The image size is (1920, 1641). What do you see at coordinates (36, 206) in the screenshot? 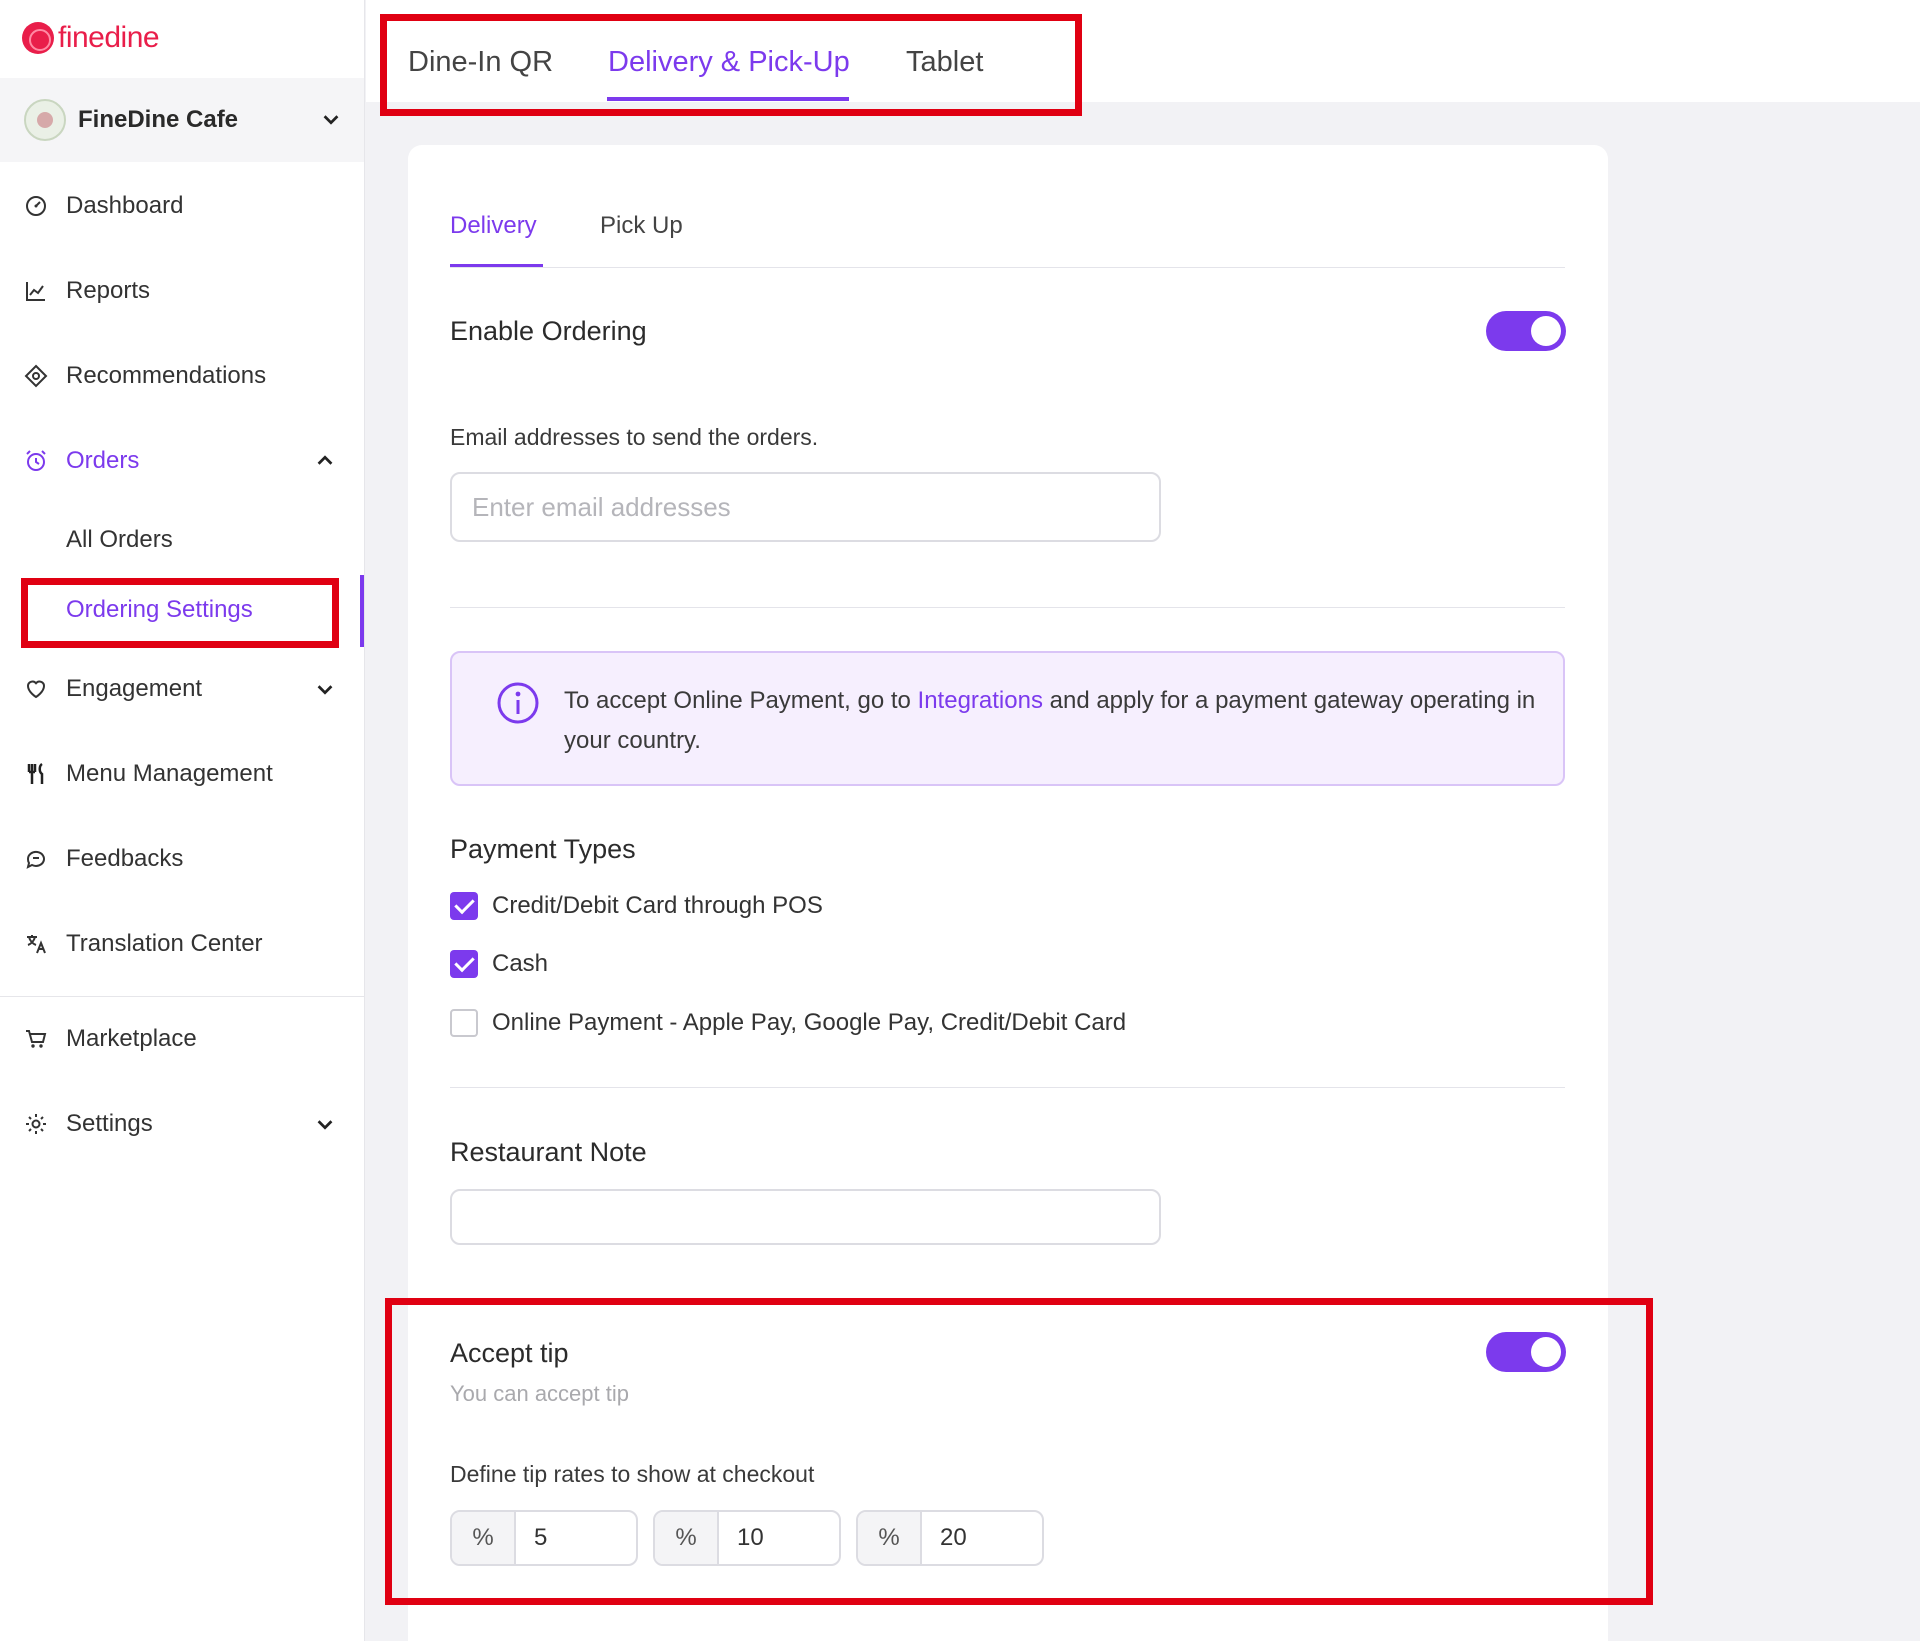
I see `dashboard-icon` at bounding box center [36, 206].